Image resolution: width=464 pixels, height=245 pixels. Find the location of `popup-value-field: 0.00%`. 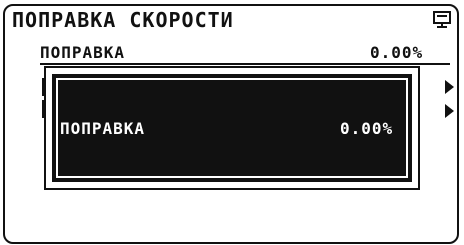

popup-value-field: 0.00% is located at coordinates (366, 129).